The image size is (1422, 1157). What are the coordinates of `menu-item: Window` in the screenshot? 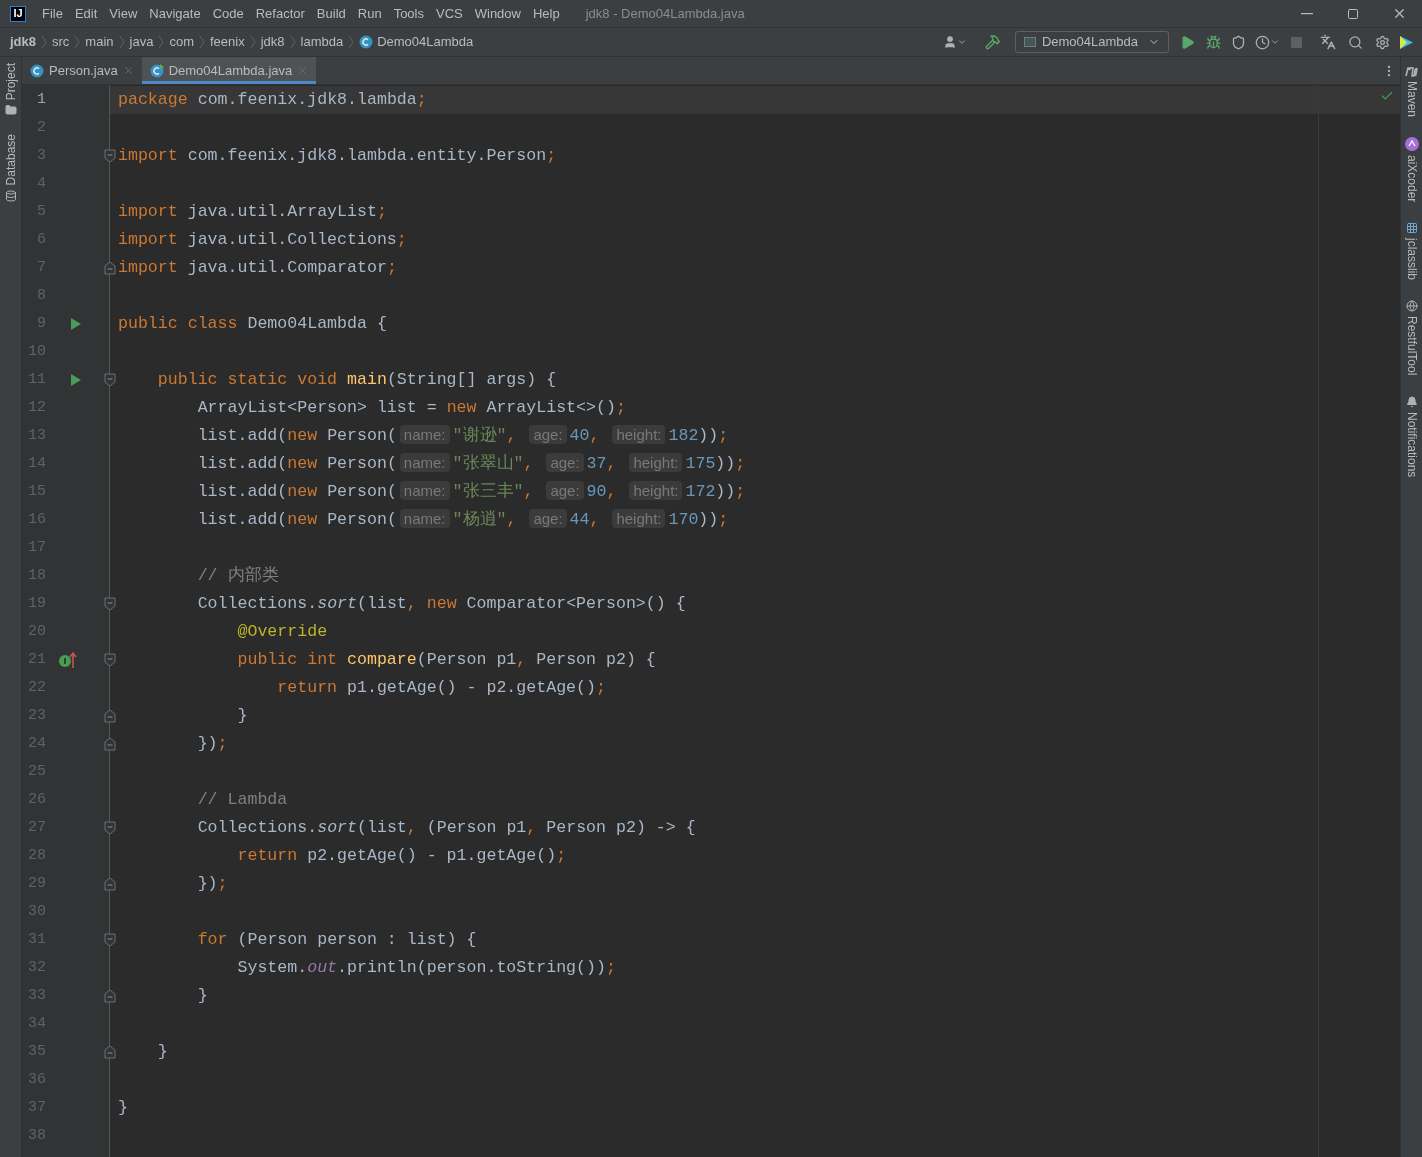 It's located at (497, 13).